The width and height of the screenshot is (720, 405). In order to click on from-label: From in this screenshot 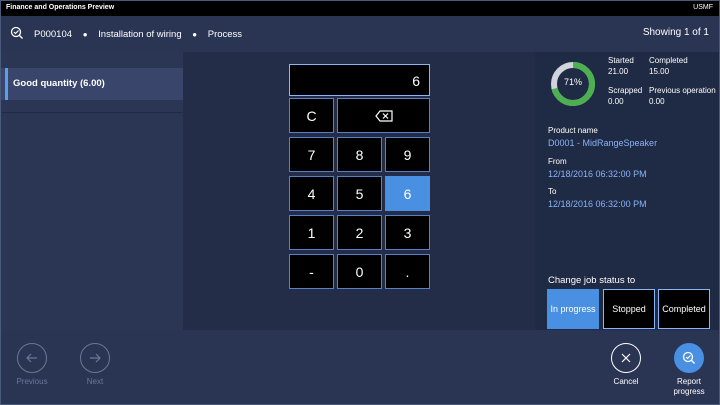, I will do `click(557, 161)`.